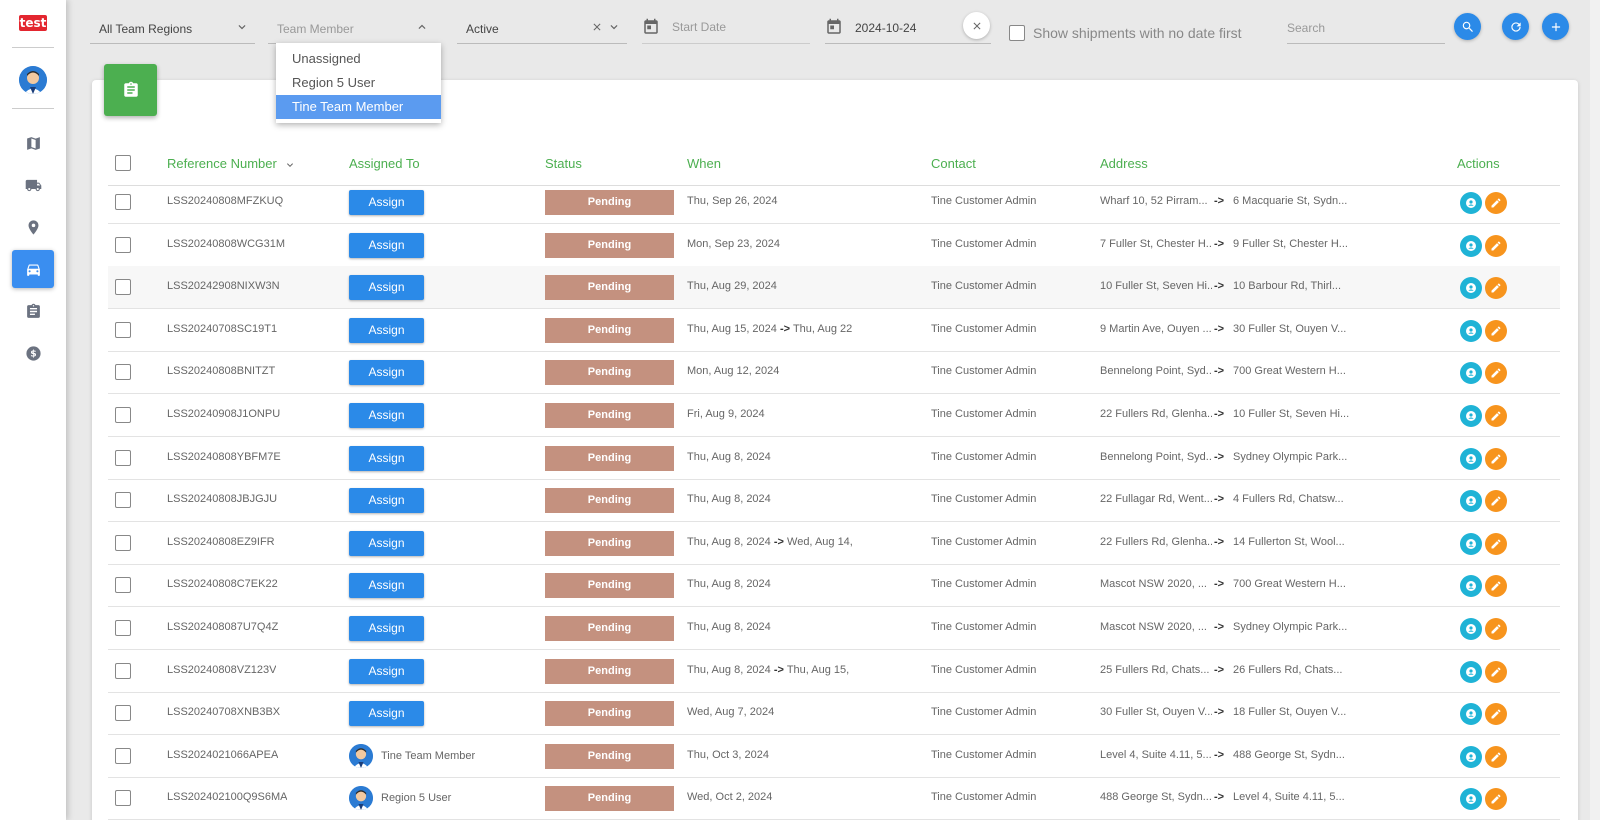 This screenshot has width=1600, height=820. What do you see at coordinates (542, 29) in the screenshot?
I see `status-select: Active` at bounding box center [542, 29].